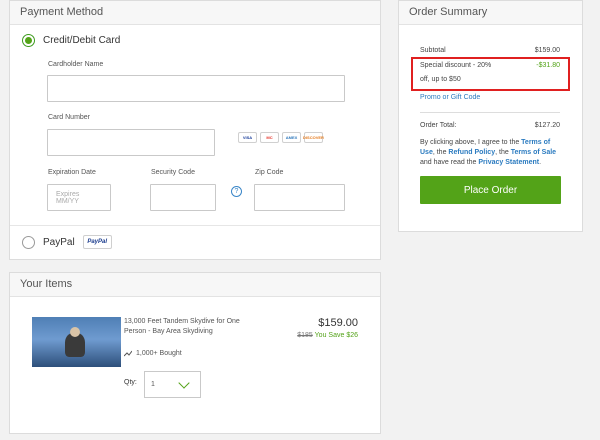  What do you see at coordinates (291, 137) in the screenshot?
I see `amex-icon: AMEX` at bounding box center [291, 137].